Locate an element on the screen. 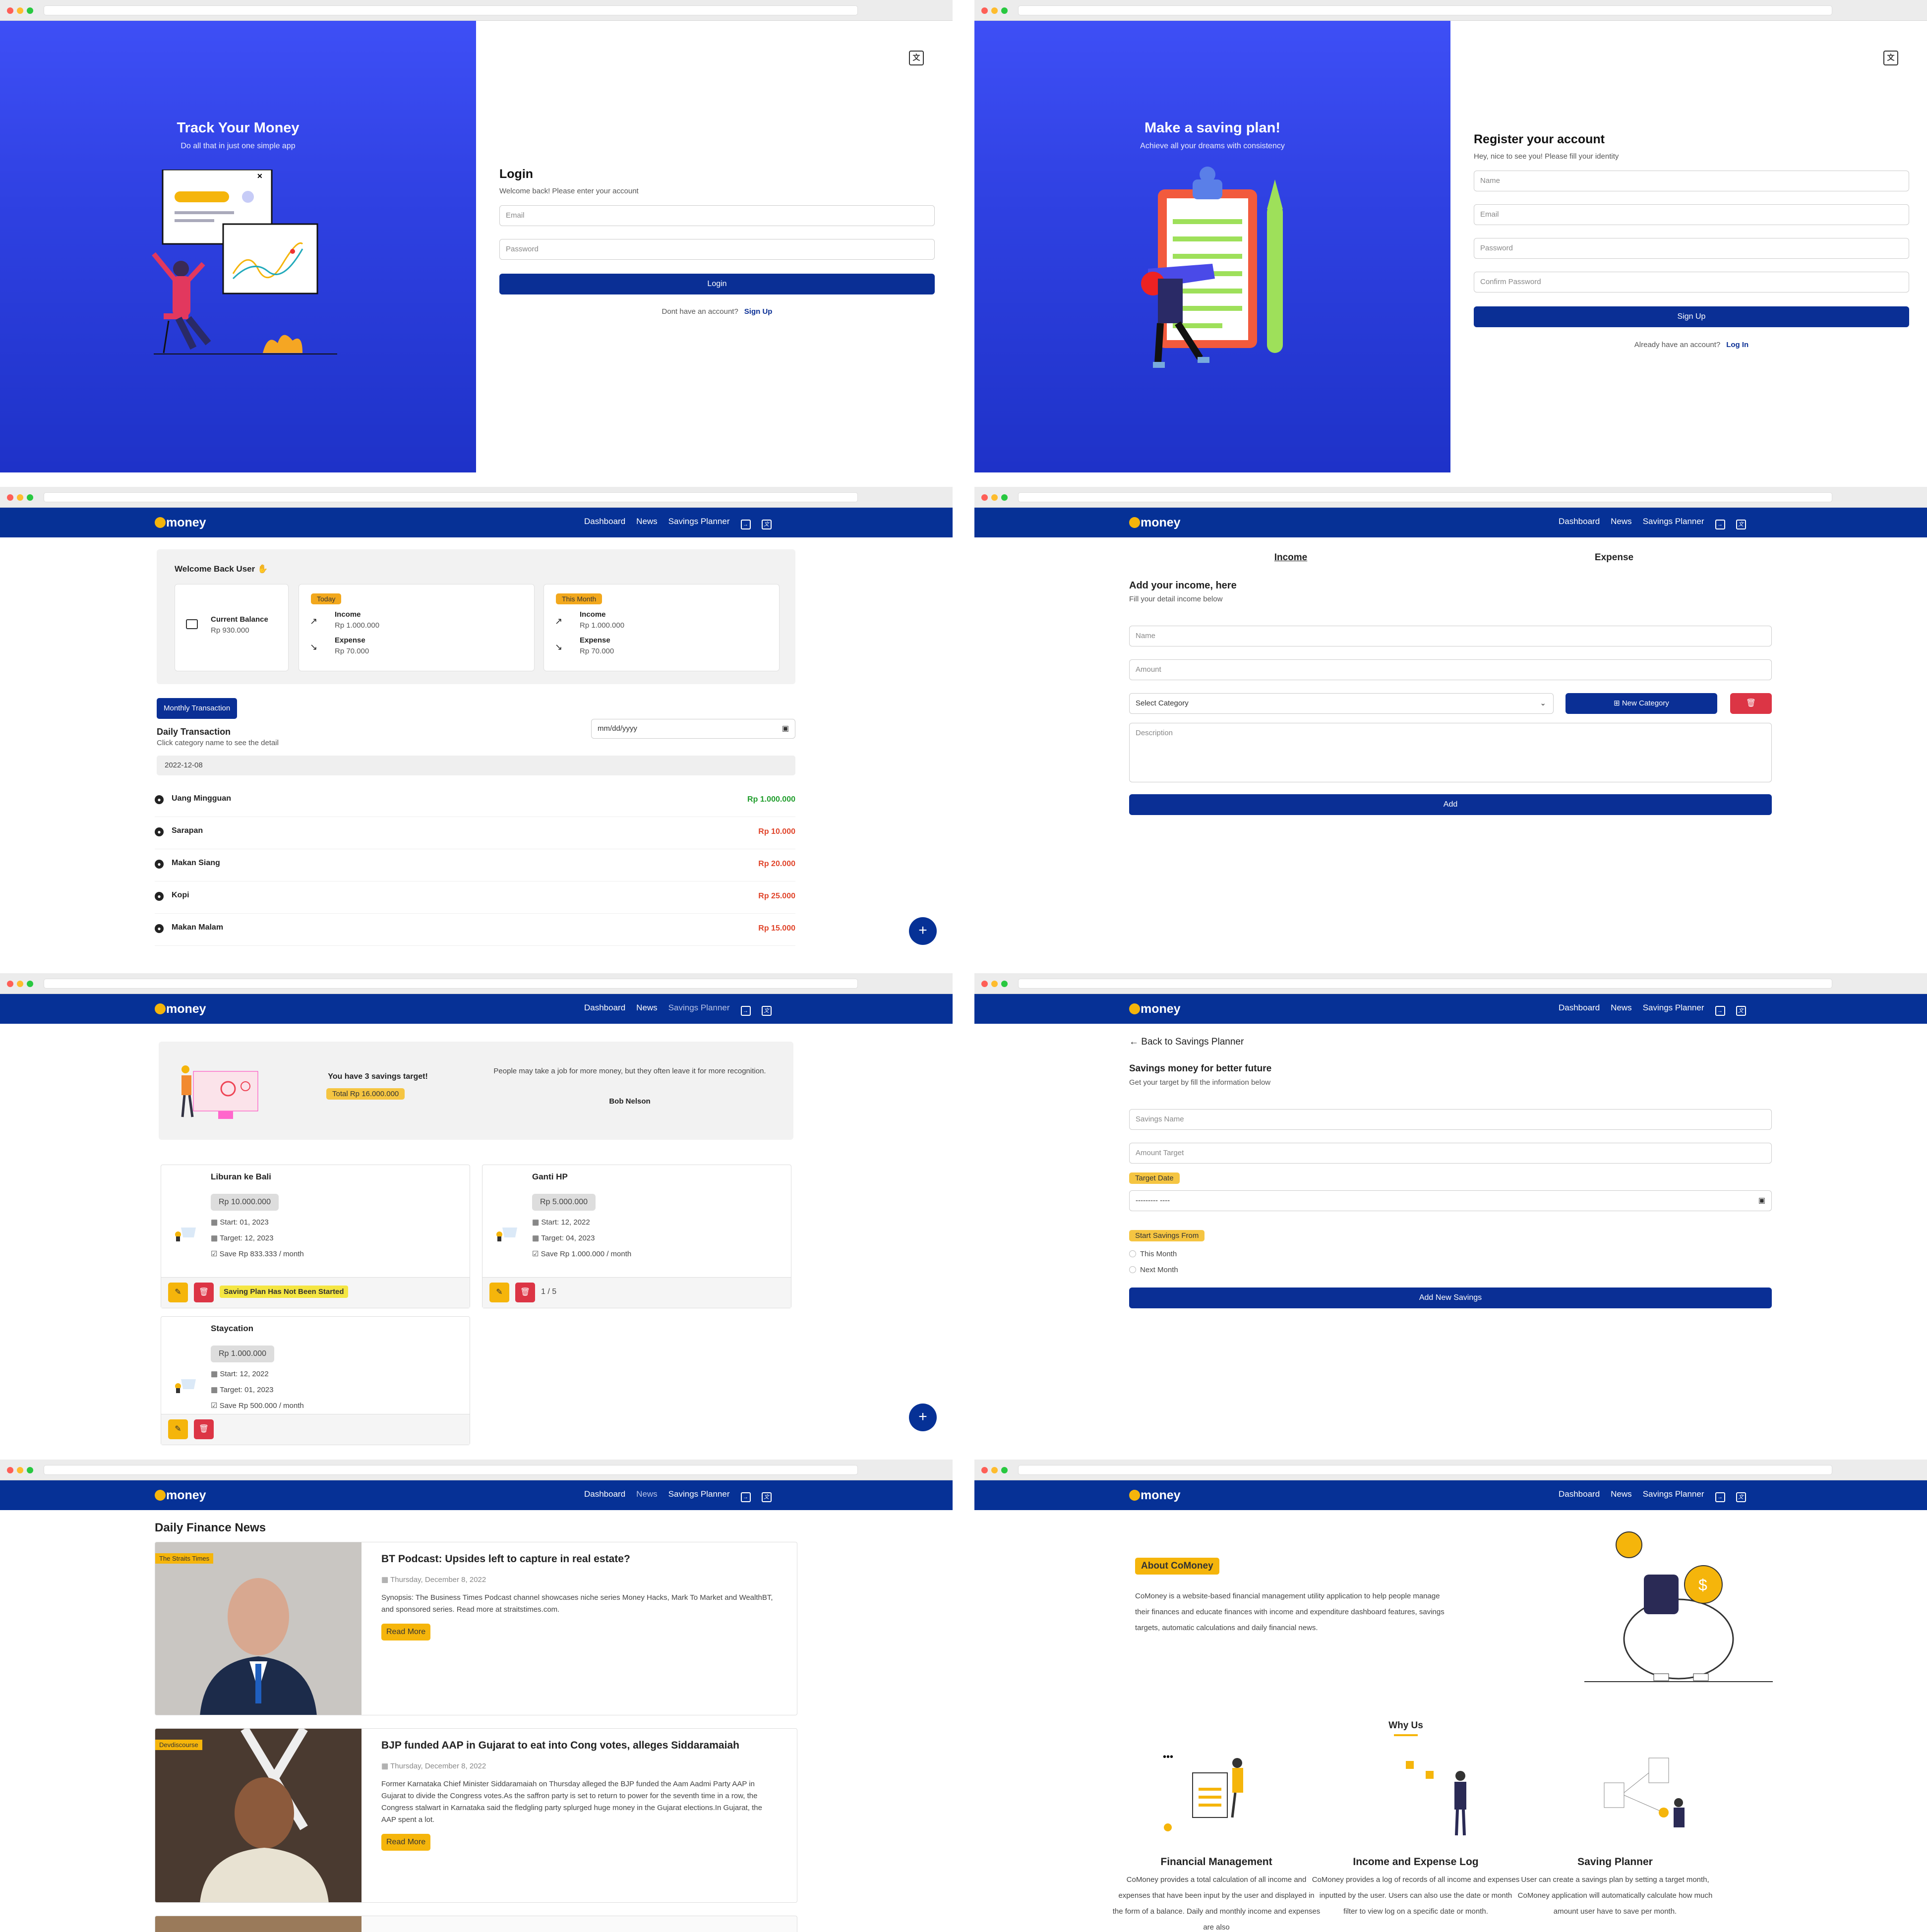 This screenshot has width=1927, height=1932. tab-income: Income is located at coordinates (1291, 557).